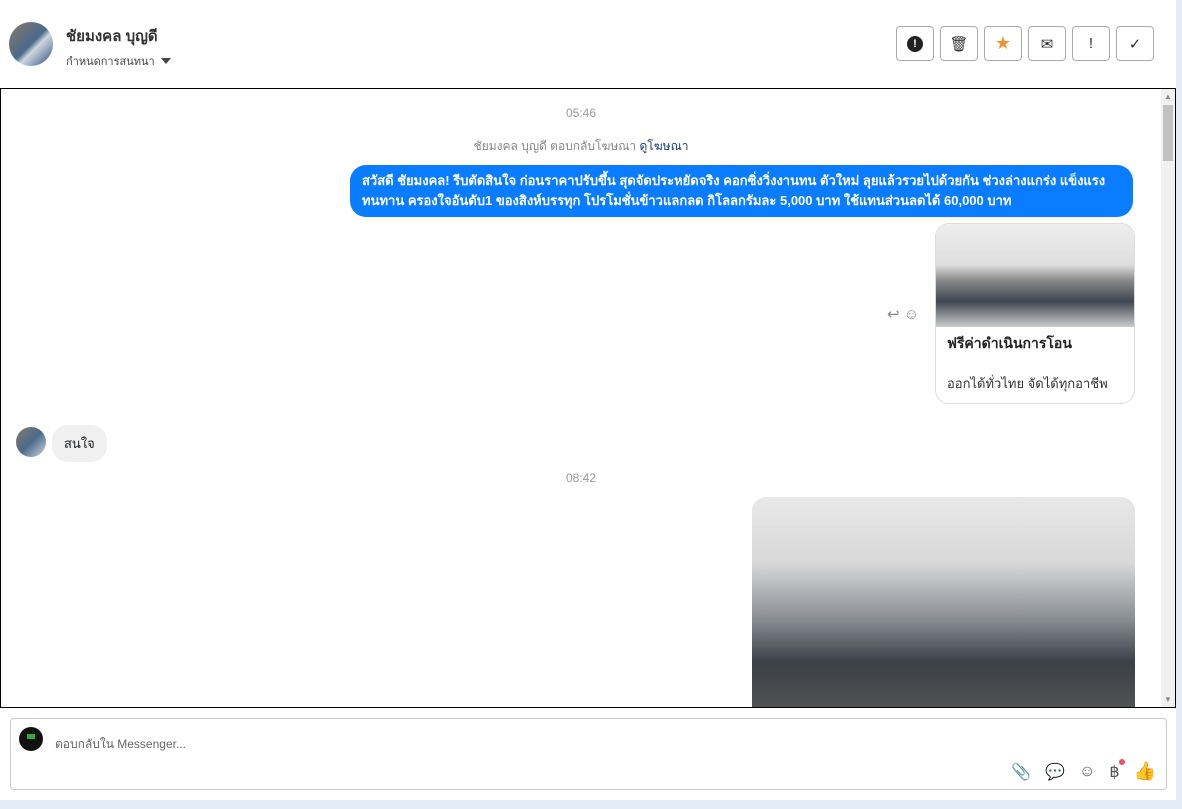  Describe the element at coordinates (911, 314) in the screenshot. I see `react-emoji-icon: ☺` at that location.